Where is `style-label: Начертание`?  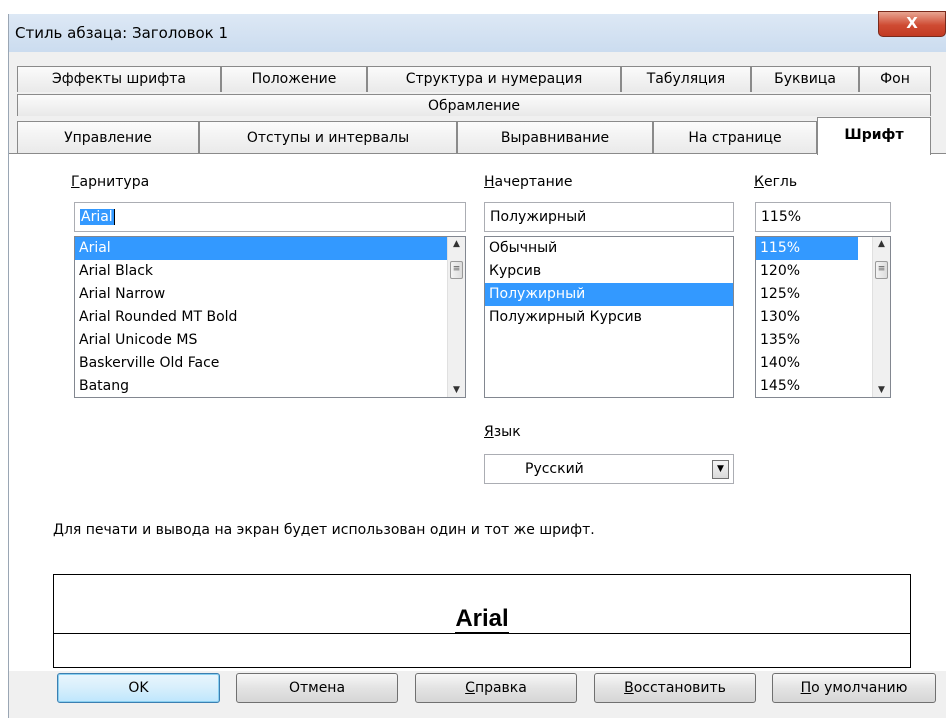
style-label: Начертание is located at coordinates (528, 182).